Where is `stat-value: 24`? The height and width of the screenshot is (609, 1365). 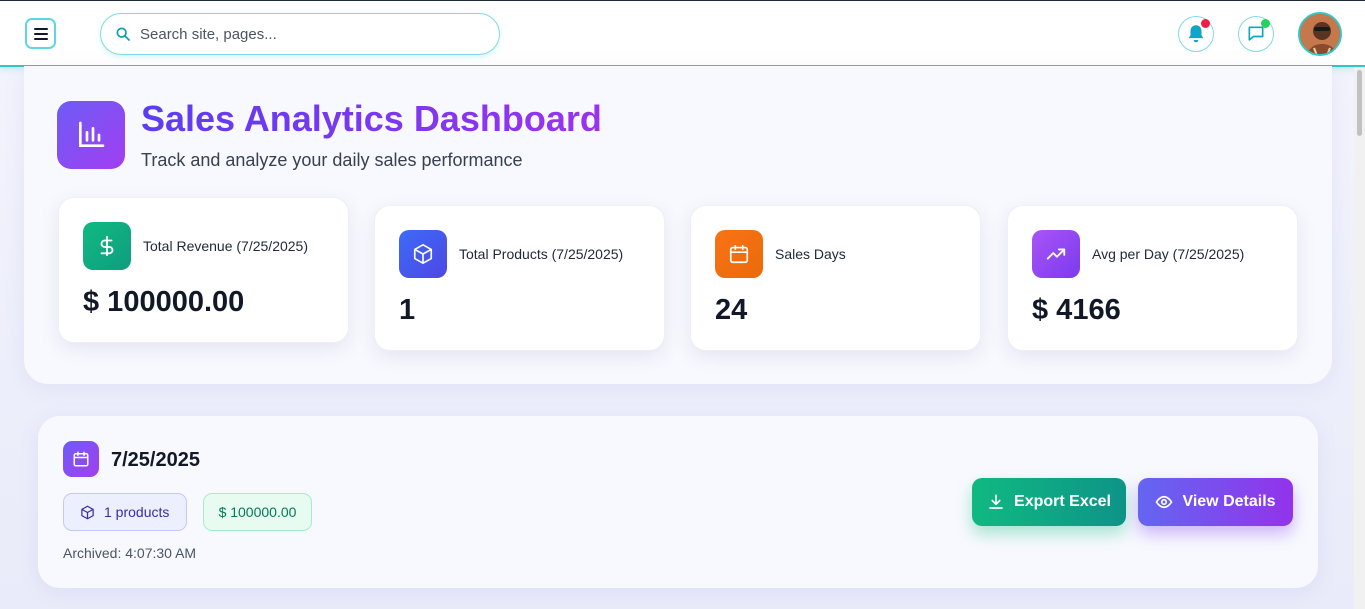 stat-value: 24 is located at coordinates (731, 310).